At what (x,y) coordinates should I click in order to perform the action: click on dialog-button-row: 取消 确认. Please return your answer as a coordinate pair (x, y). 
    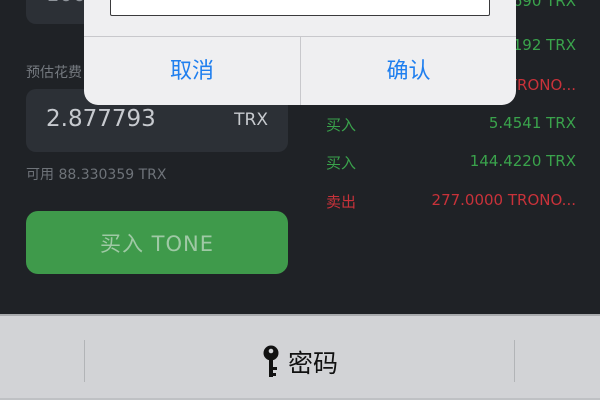
    Looking at the image, I should click on (300, 70).